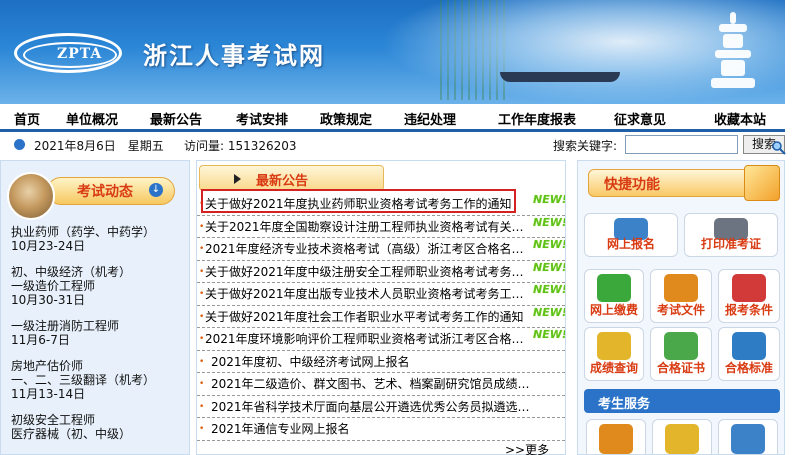 This screenshot has width=810, height=455. Describe the element at coordinates (381, 429) in the screenshot. I see `announcement-row: • 2021年通信专业网上报名` at that location.